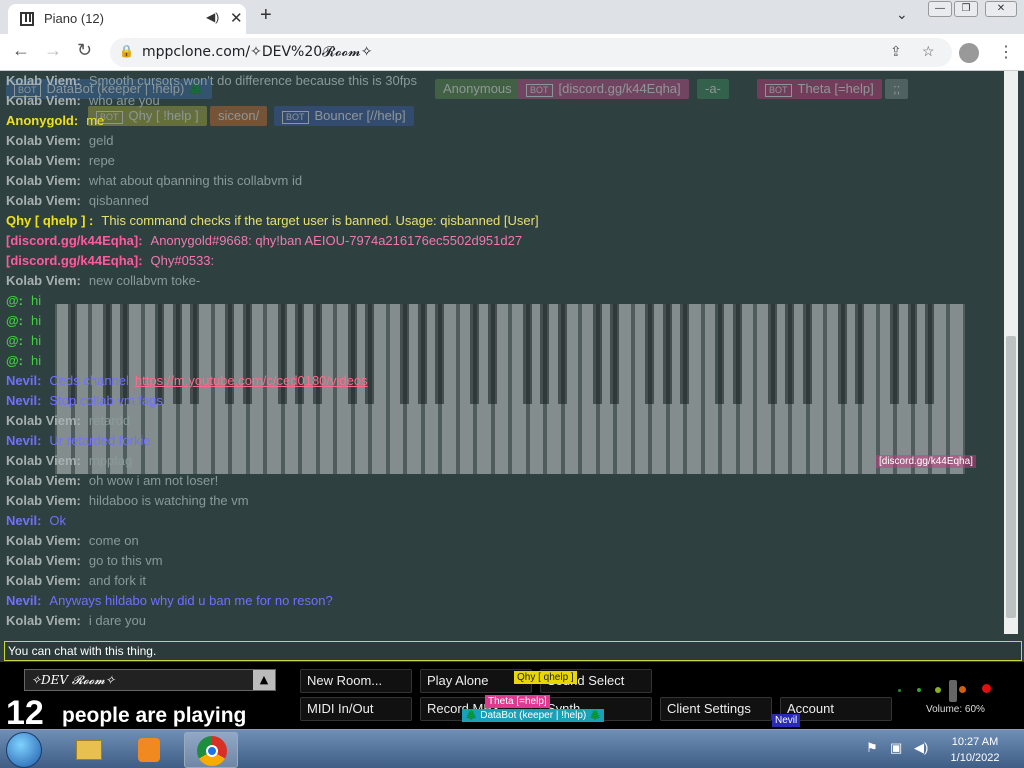 This screenshot has width=1024, height=768. Describe the element at coordinates (603, 89) in the screenshot. I see `participant-name-tag: BOT [discord.gg/k44Eqha]` at that location.